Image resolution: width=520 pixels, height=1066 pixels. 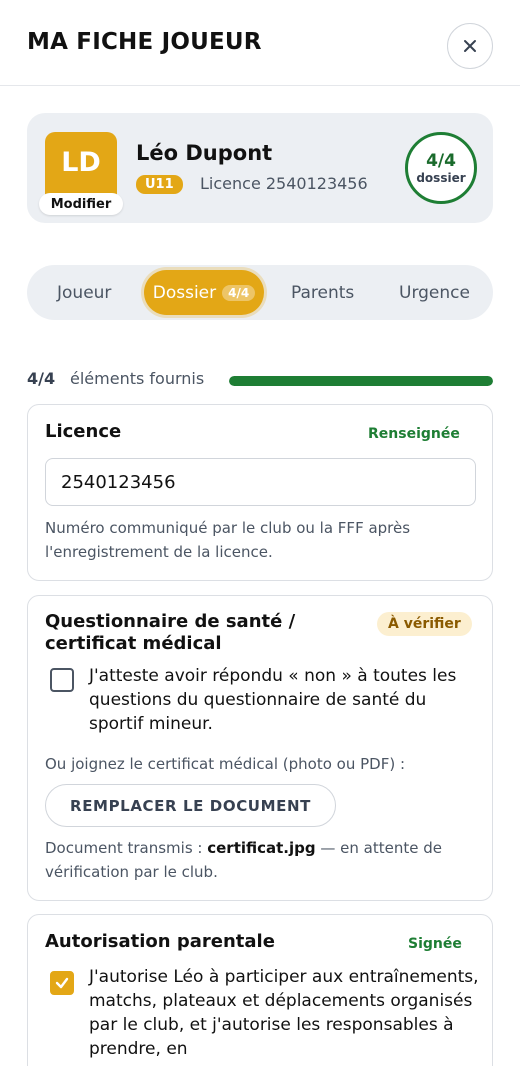 What do you see at coordinates (261, 848) in the screenshot?
I see `document-filename: certificat.jpg` at bounding box center [261, 848].